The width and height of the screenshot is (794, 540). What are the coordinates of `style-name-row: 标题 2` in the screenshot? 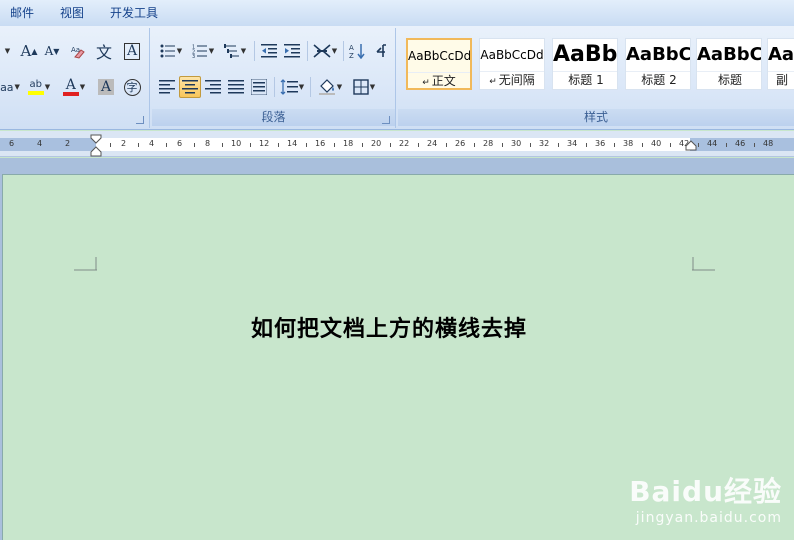 It's located at (658, 80).